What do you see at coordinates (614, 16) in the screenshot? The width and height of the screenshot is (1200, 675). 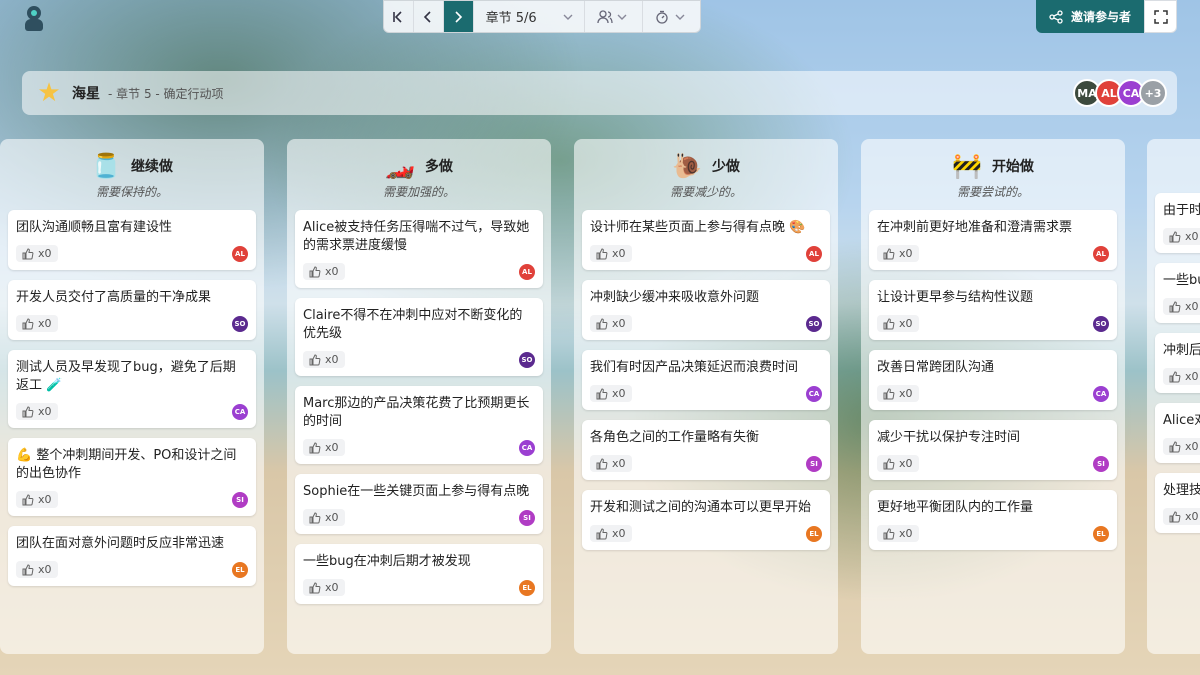 I see `participants-dropdown` at bounding box center [614, 16].